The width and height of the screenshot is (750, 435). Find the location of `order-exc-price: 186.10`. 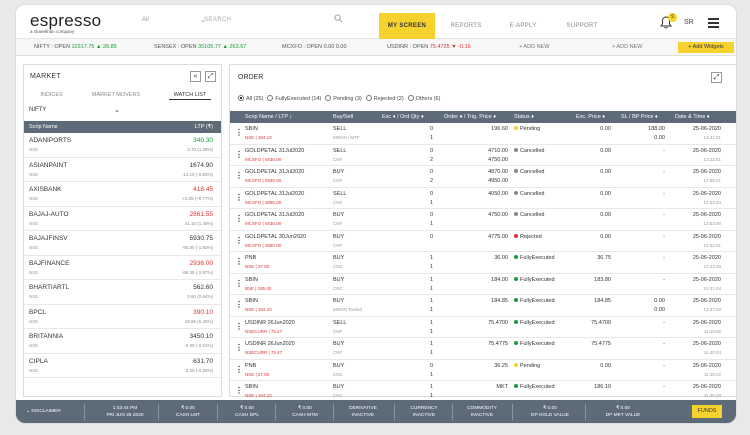

order-exc-price: 186.10 is located at coordinates (602, 387).